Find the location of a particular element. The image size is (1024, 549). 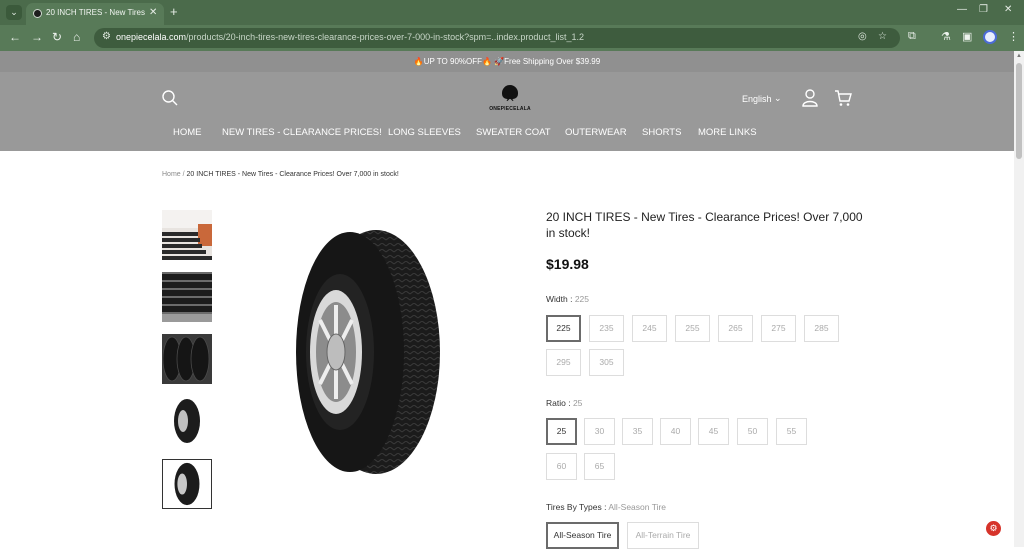

extensions-icon: ⧉ is located at coordinates (912, 36).